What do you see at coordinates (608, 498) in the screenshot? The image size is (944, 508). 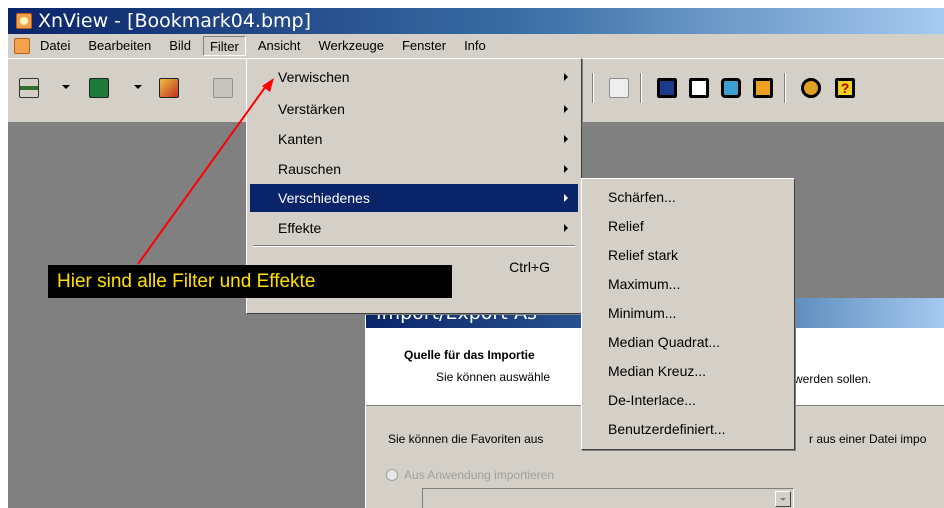 I see `application-select` at bounding box center [608, 498].